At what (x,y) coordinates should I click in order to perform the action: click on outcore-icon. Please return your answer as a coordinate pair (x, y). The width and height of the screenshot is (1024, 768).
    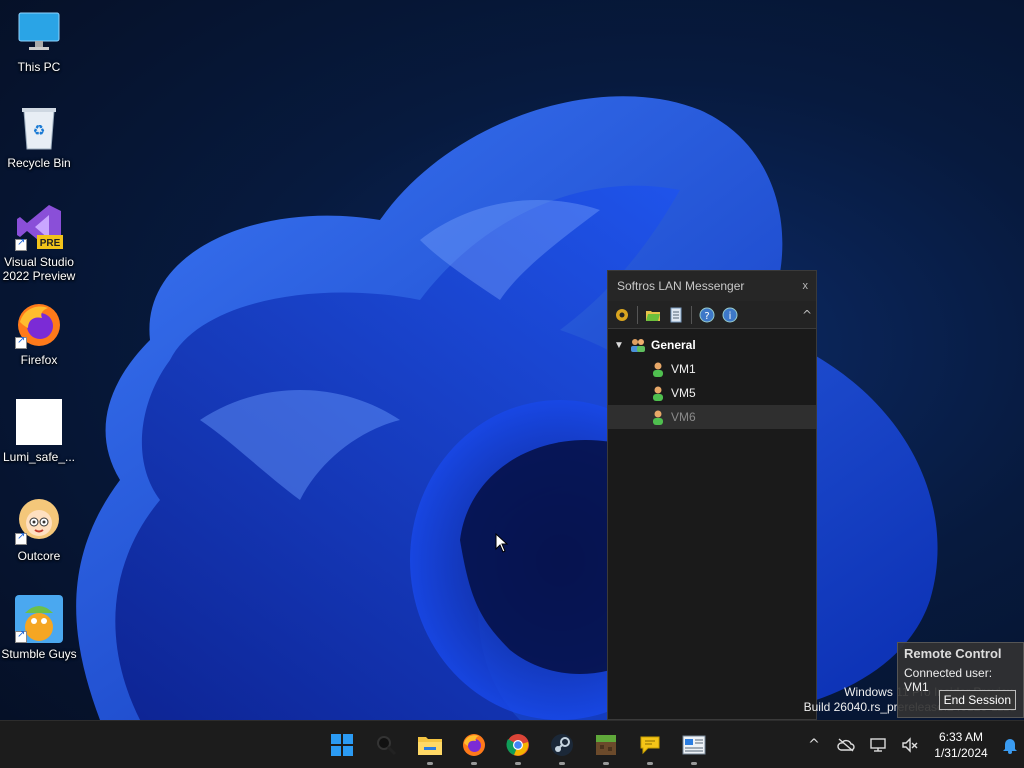
    Looking at the image, I should click on (39, 521).